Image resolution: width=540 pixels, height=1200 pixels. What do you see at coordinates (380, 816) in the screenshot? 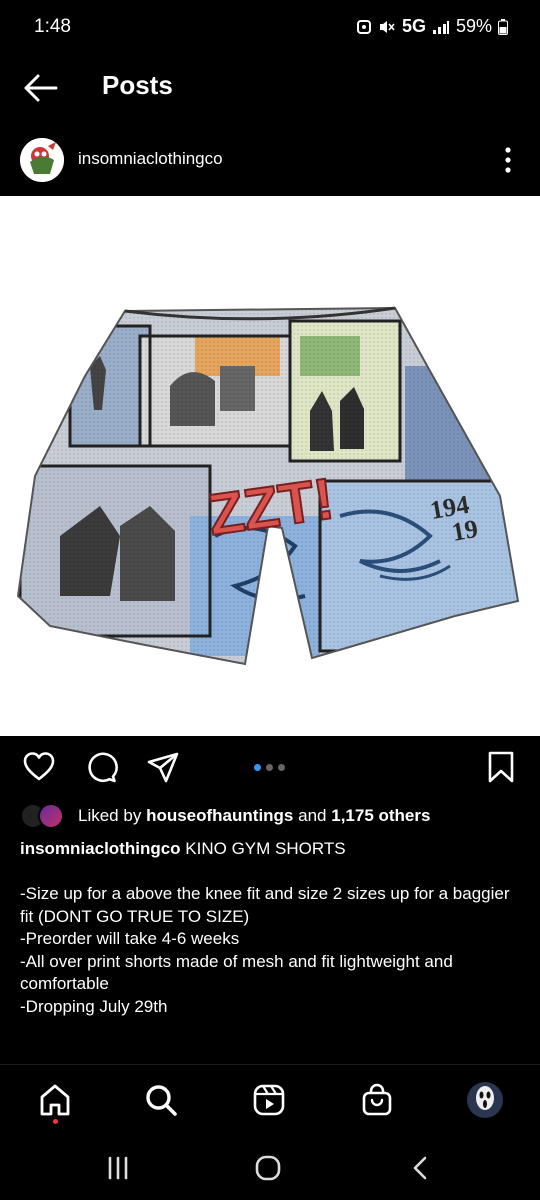
I see `likes-count: 1,175 others` at bounding box center [380, 816].